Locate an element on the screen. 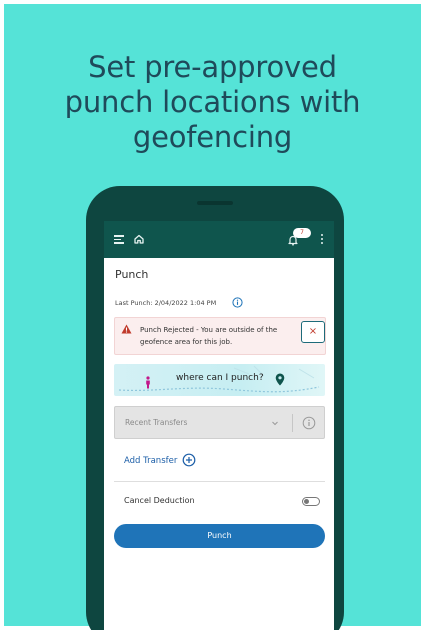  cancel-deduction-label: Cancel Deduction is located at coordinates (159, 500).